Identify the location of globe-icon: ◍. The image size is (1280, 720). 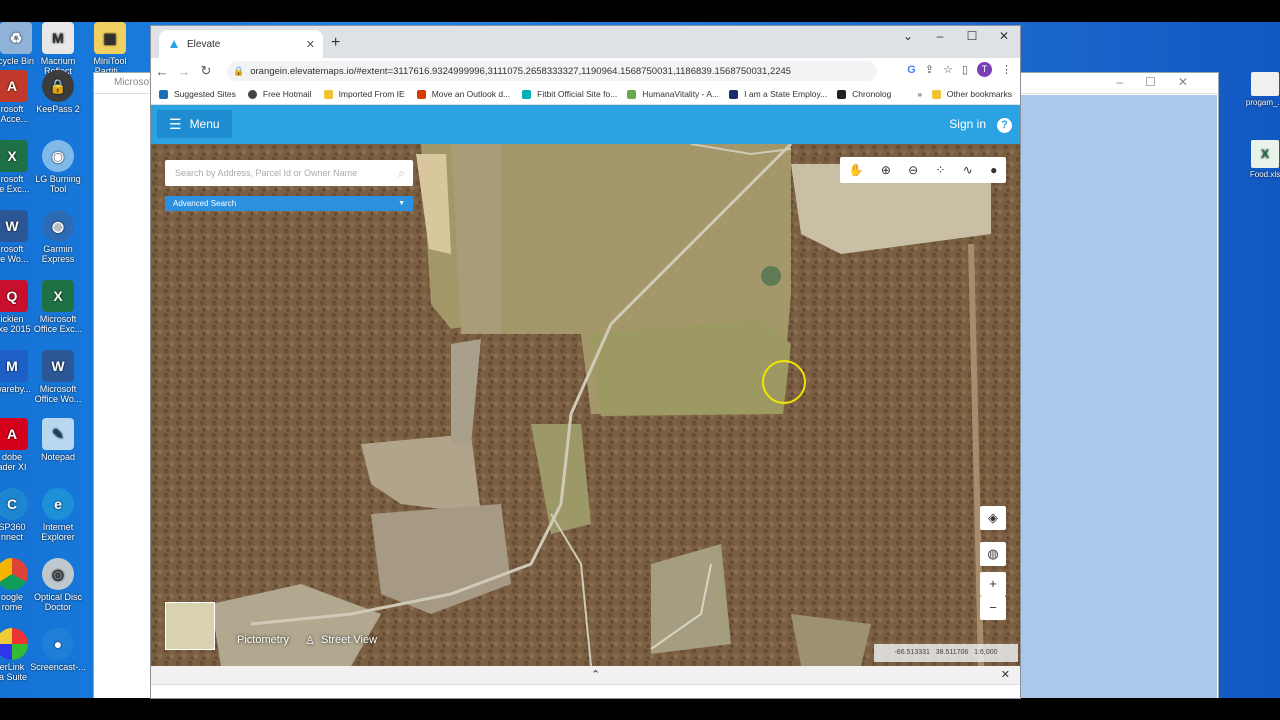
(993, 553).